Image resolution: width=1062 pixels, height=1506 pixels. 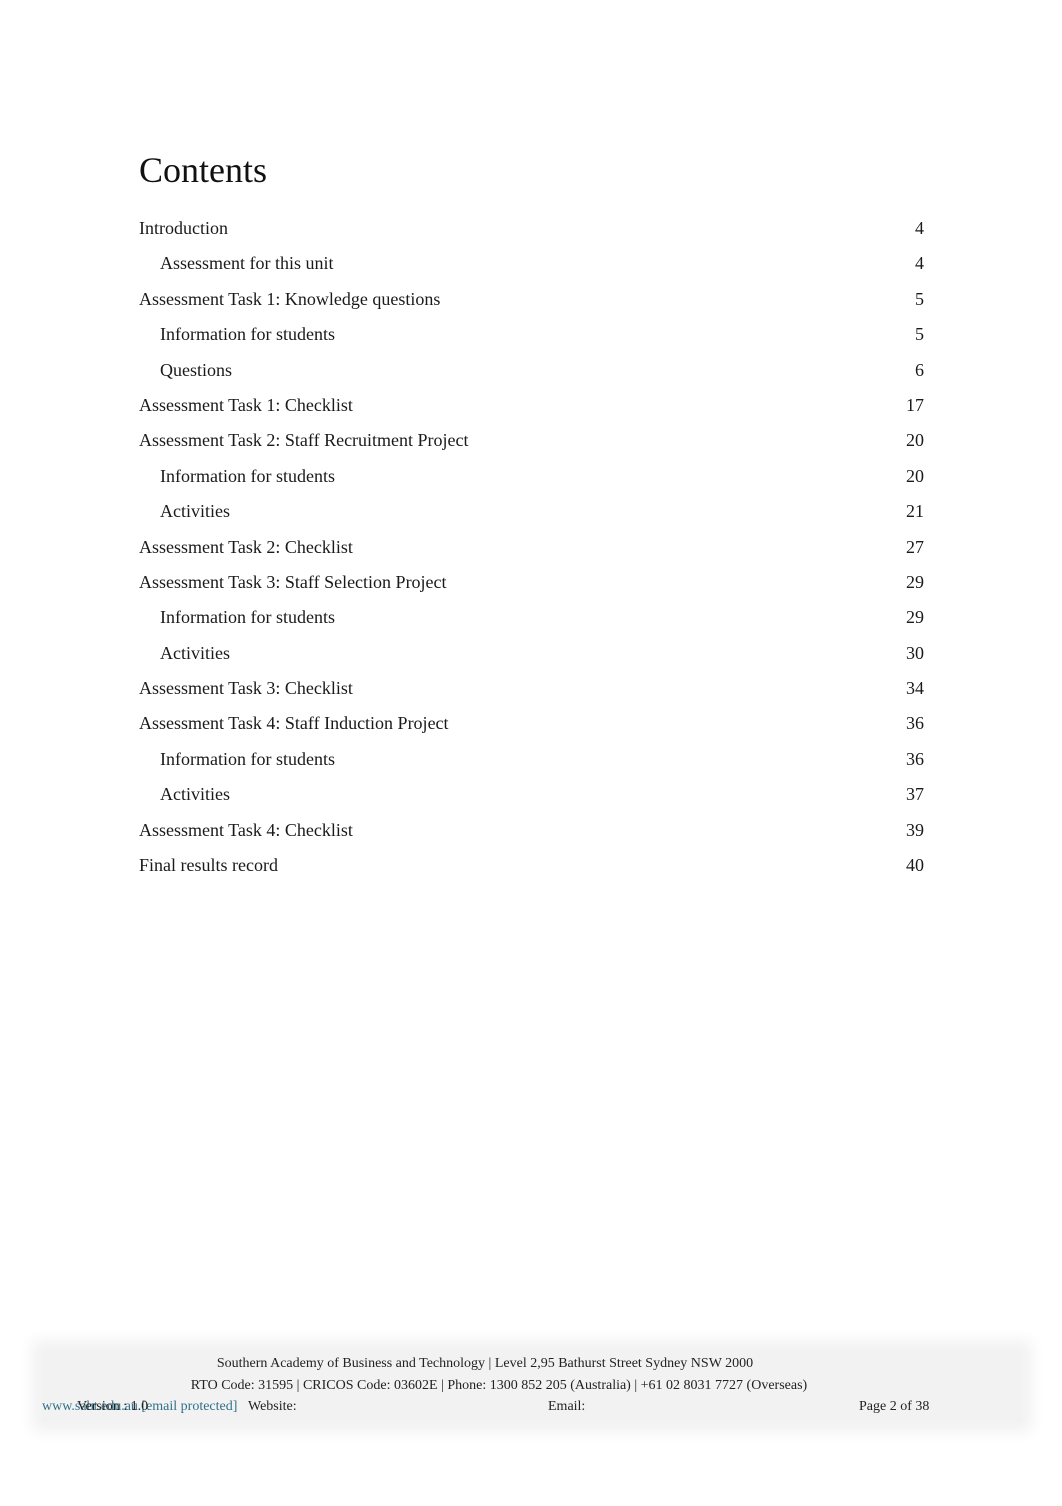 What do you see at coordinates (915, 511) in the screenshot?
I see `toc-entry-page-number: 21` at bounding box center [915, 511].